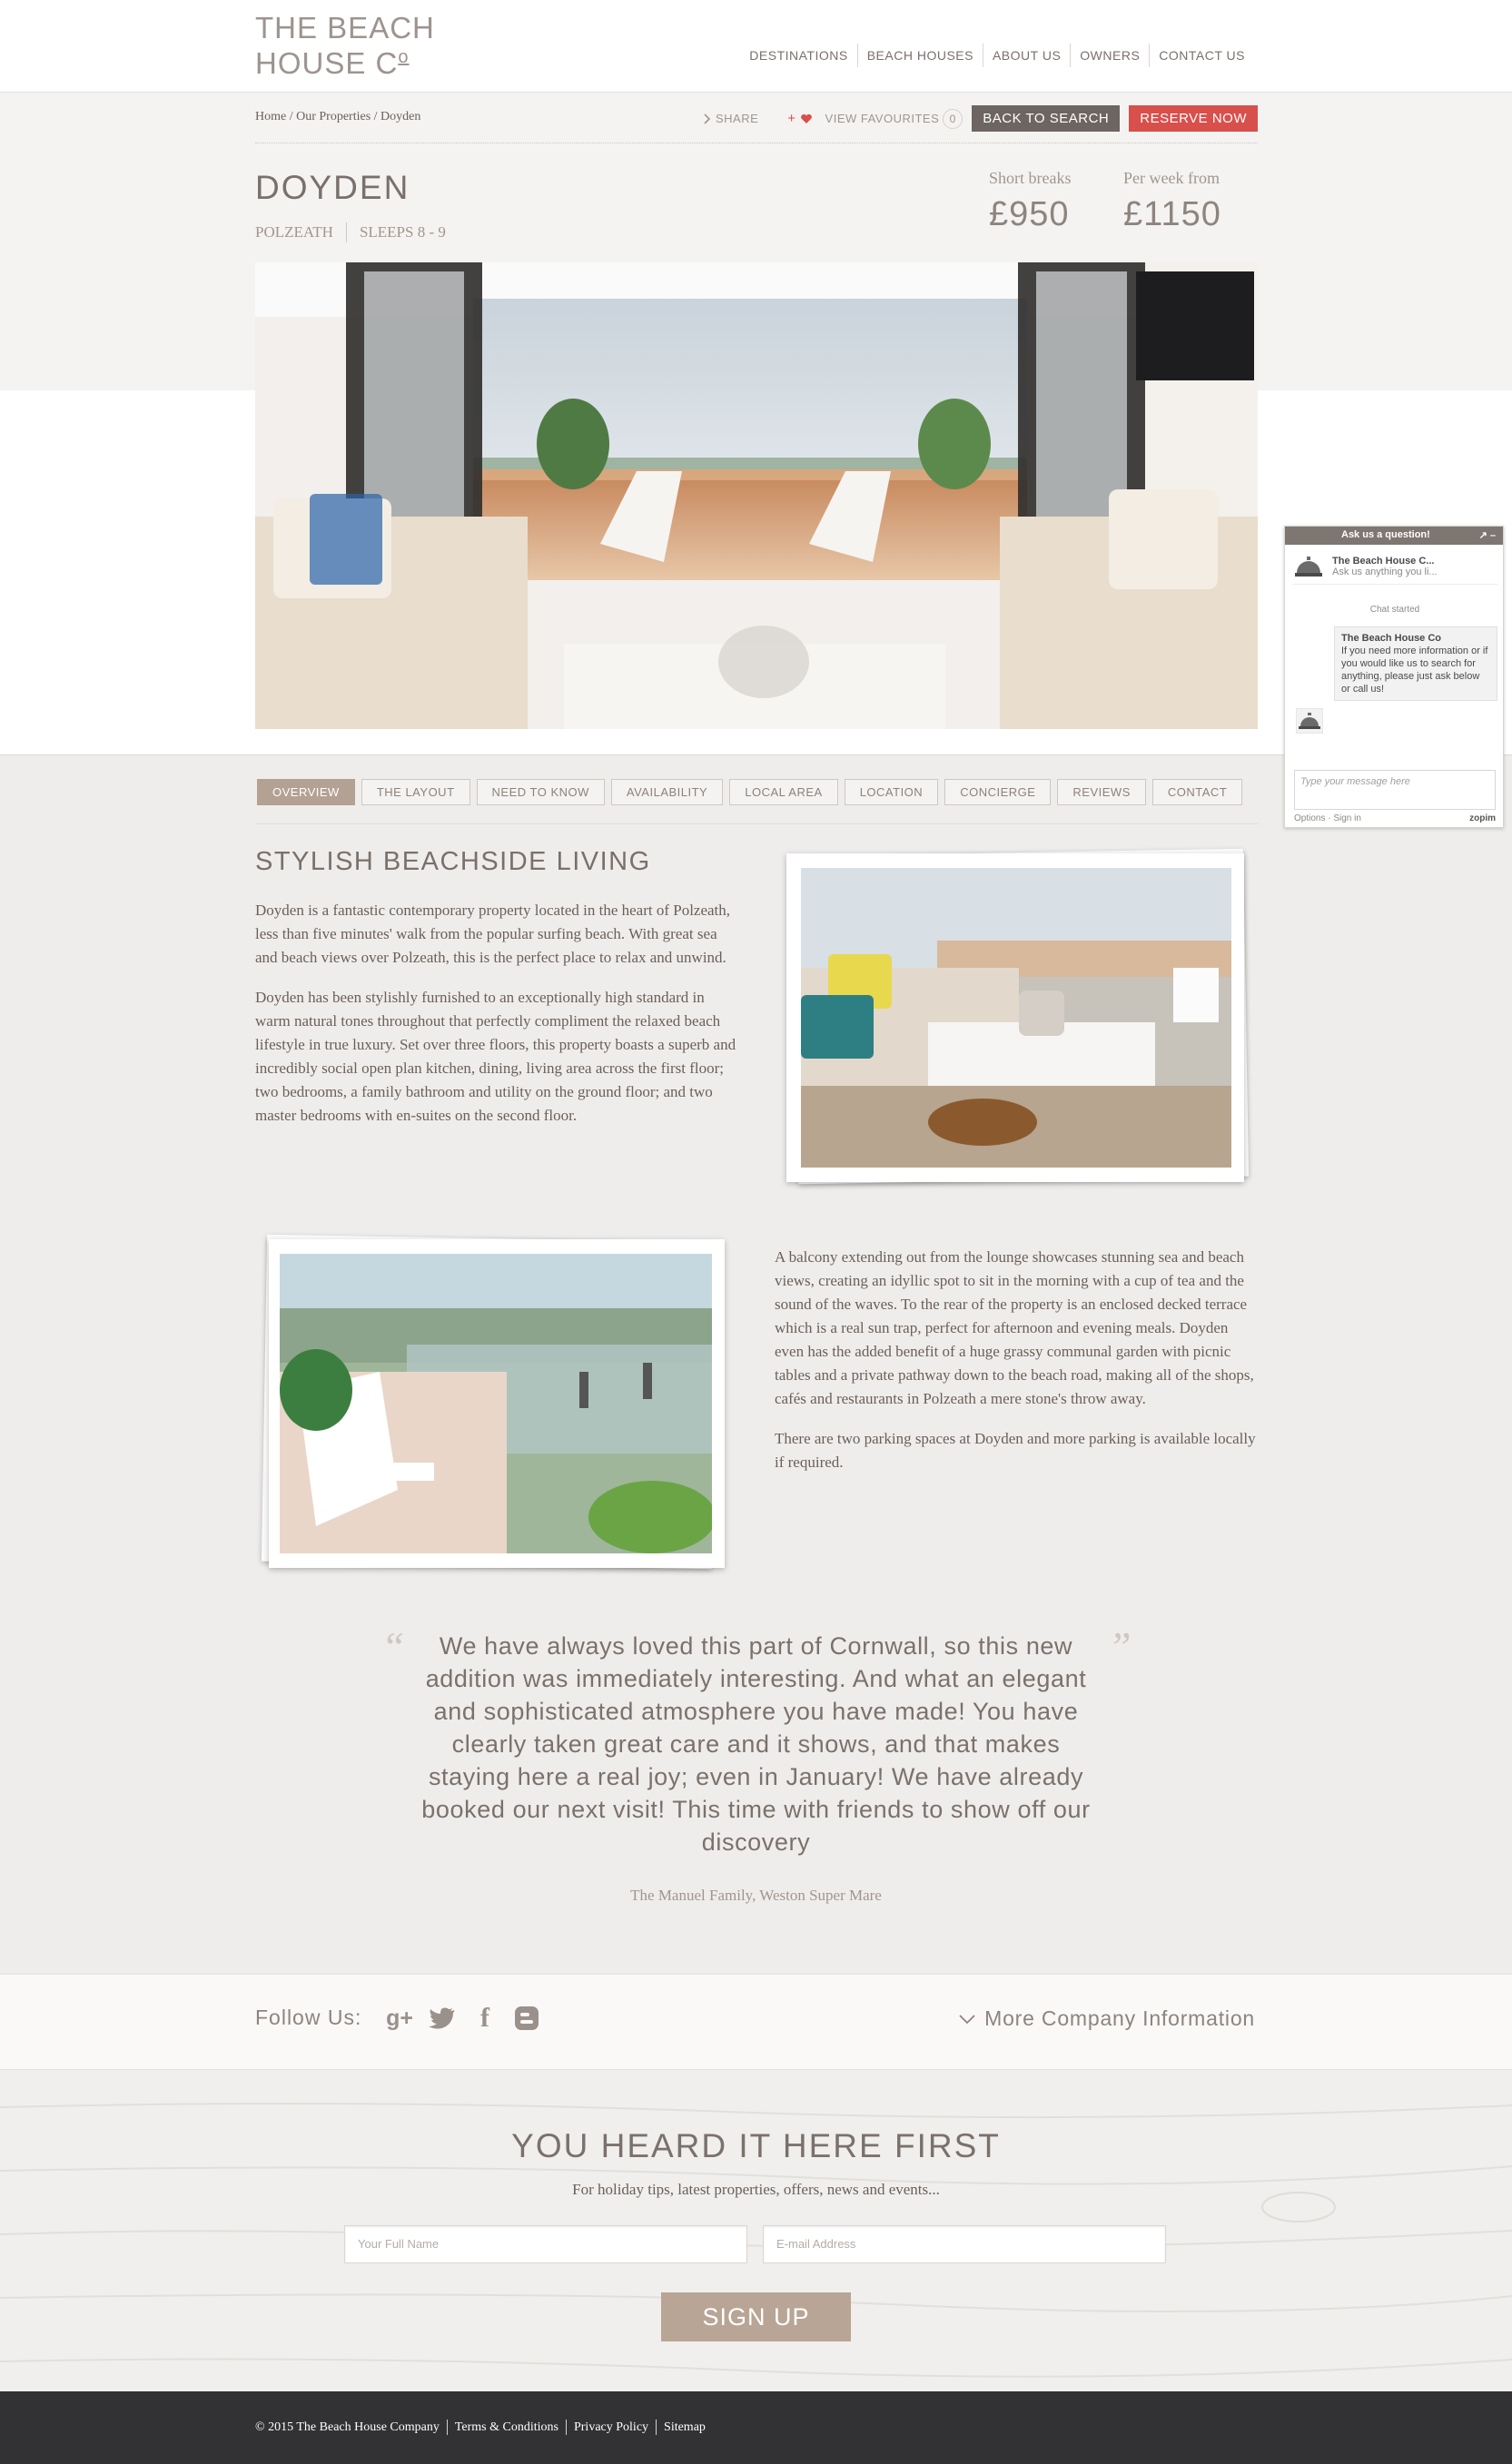 This screenshot has width=1512, height=2464. I want to click on property-subtitle: POLZEATH SLEEPS 8 - 9, so click(351, 232).